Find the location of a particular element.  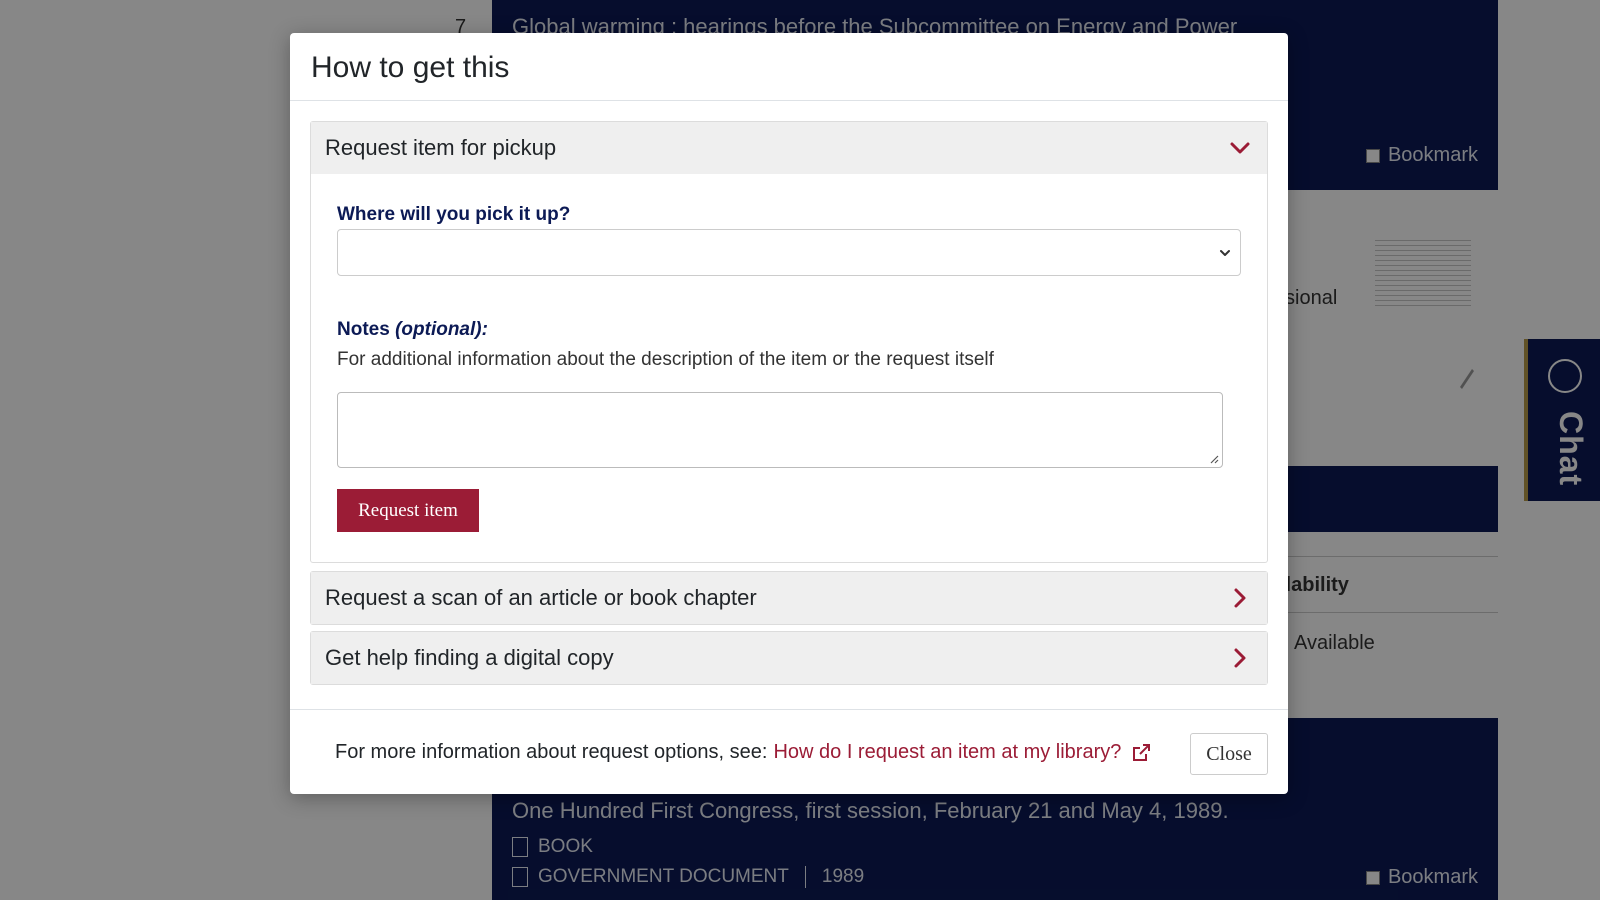

notes-label-text: Notes is located at coordinates (363, 329).